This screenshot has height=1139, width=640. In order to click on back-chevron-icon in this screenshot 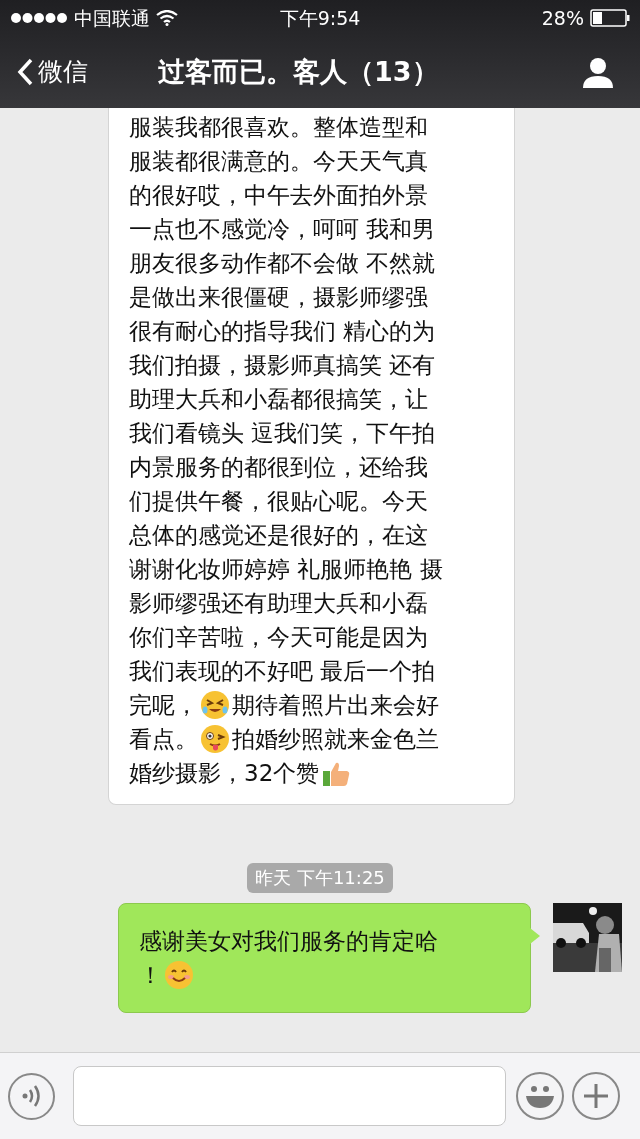, I will do `click(25, 72)`.